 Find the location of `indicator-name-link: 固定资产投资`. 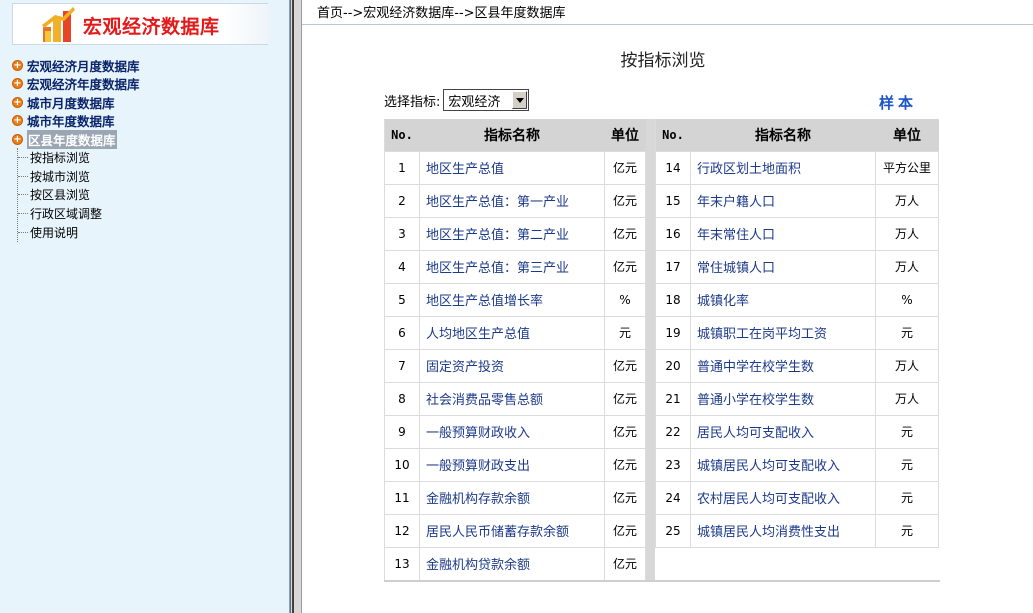

indicator-name-link: 固定资产投资 is located at coordinates (512, 365).